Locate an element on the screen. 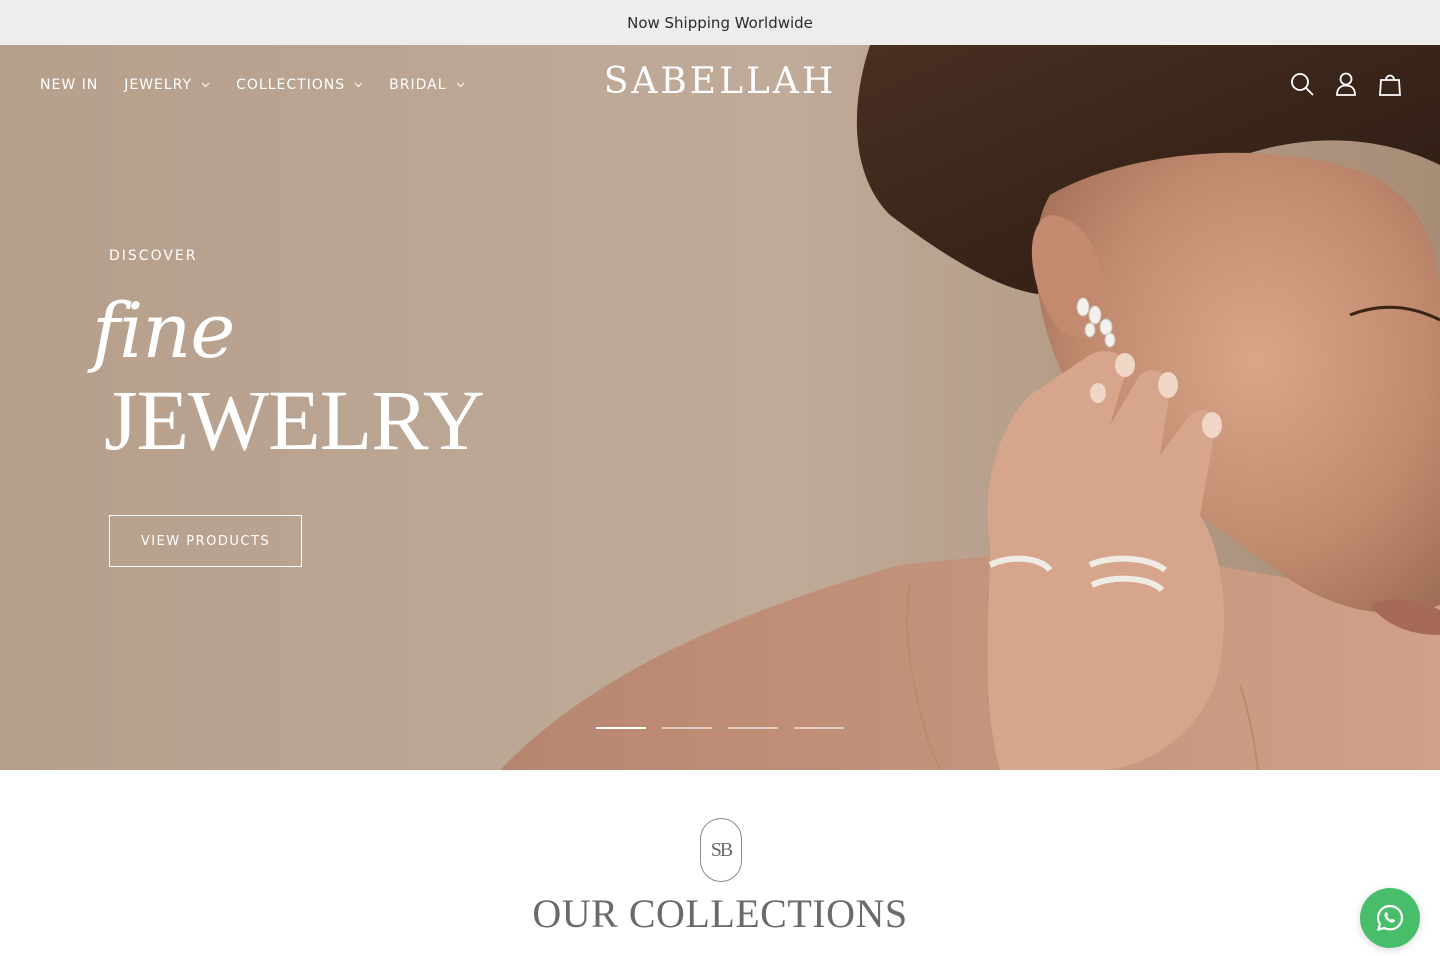  hero-title-script: fine is located at coordinates (163, 330).